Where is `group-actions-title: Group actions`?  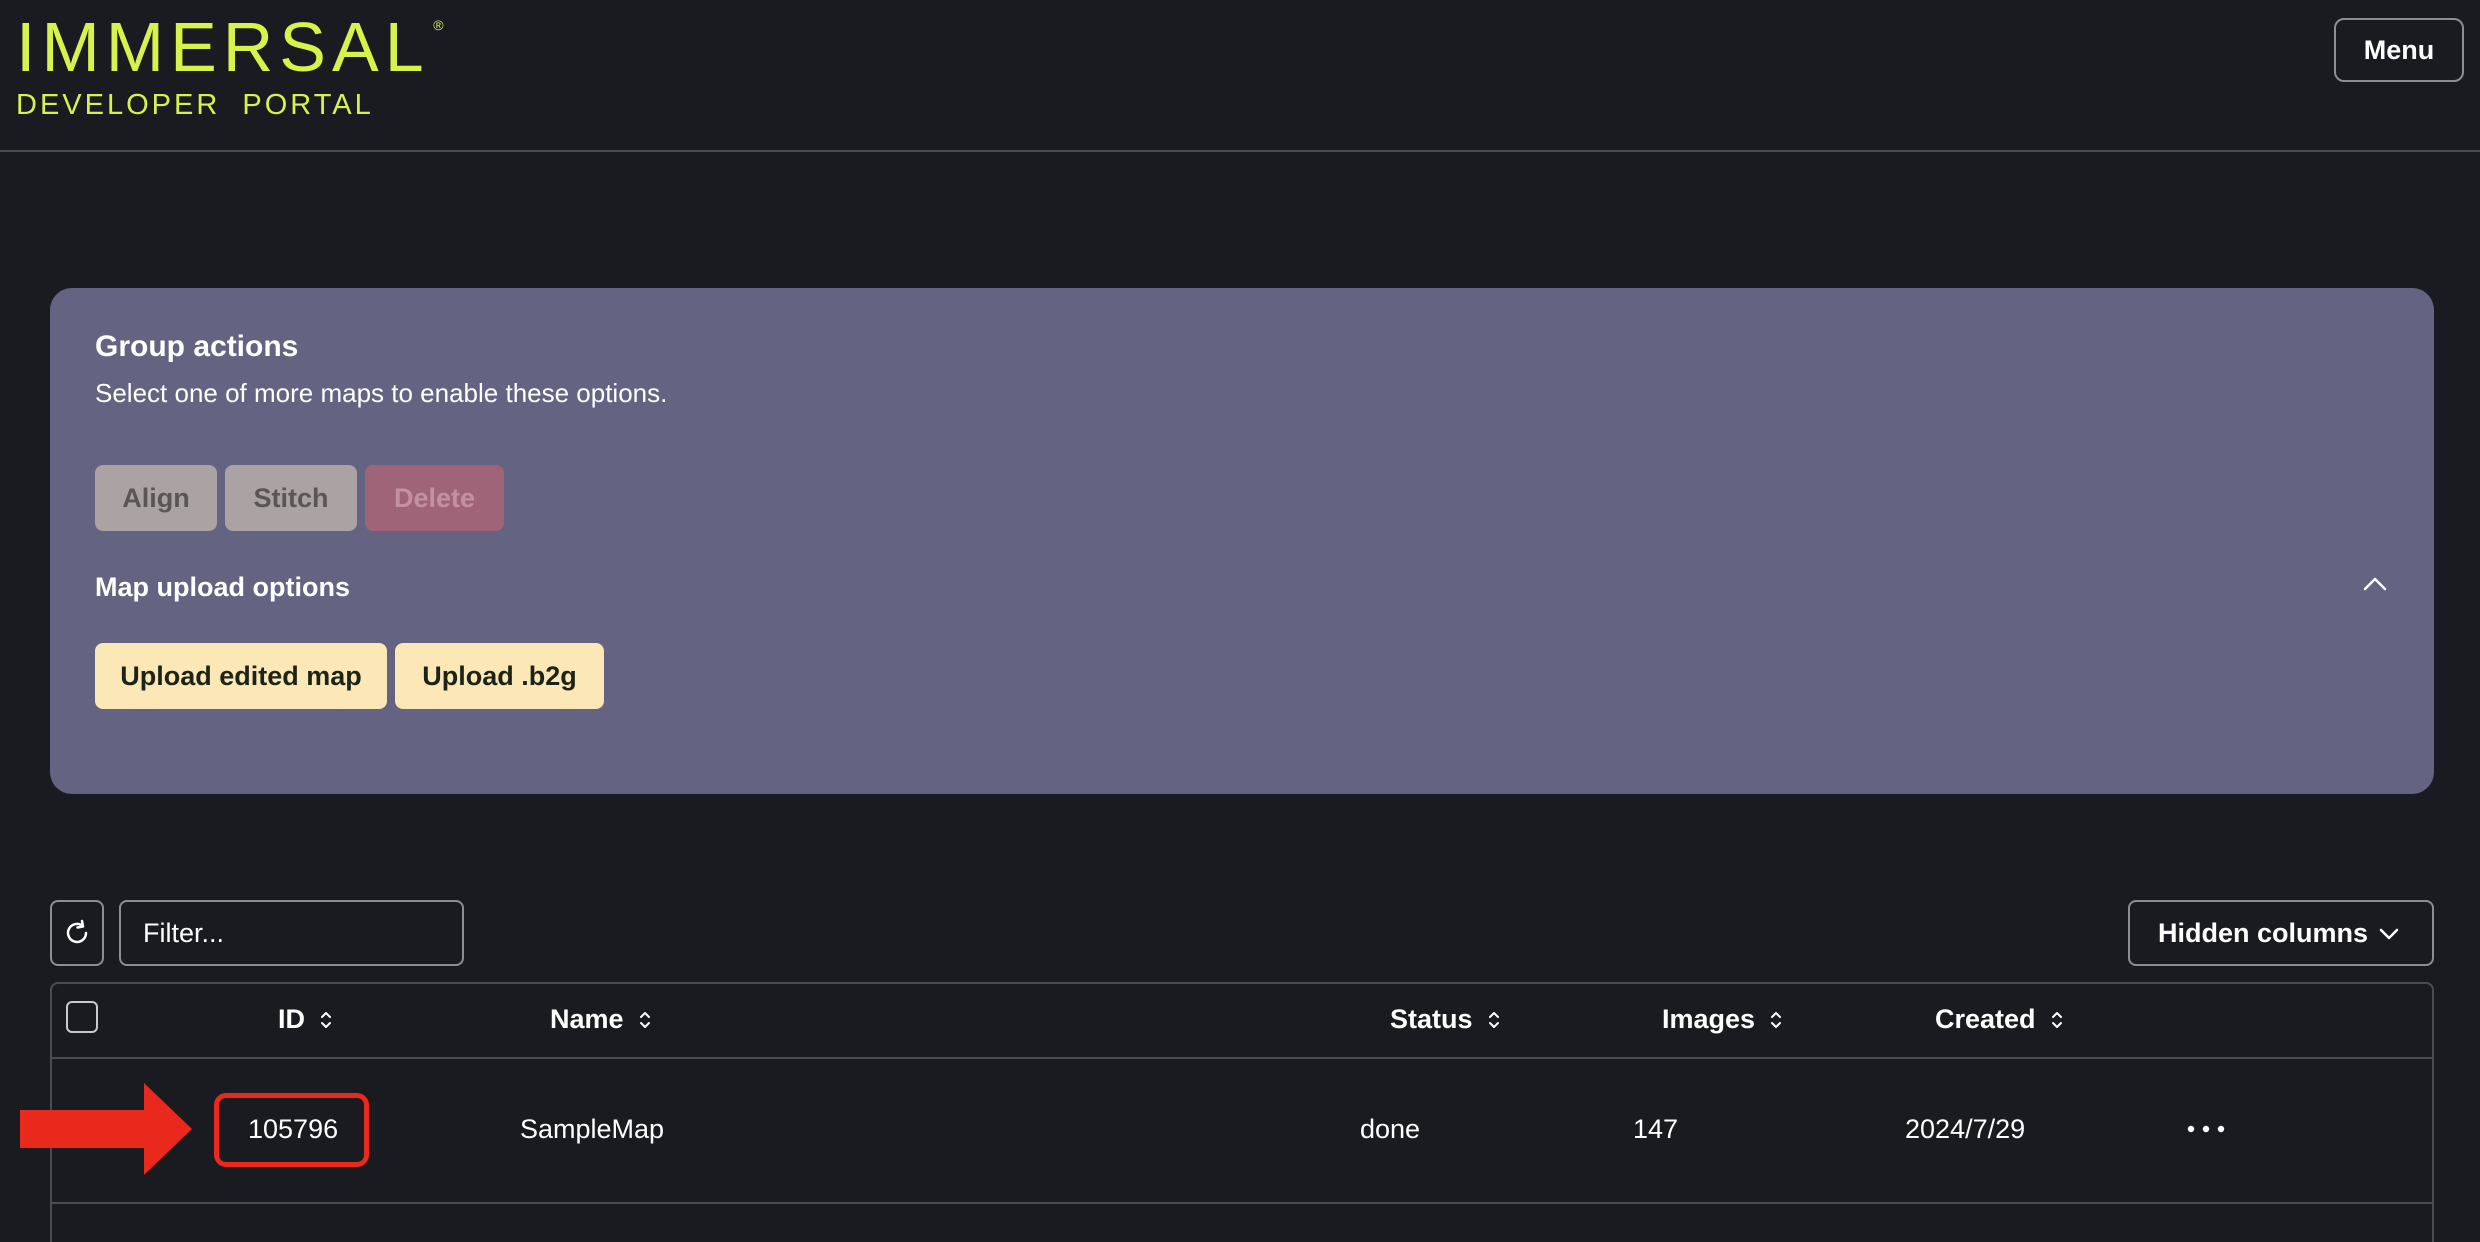
group-actions-title: Group actions is located at coordinates (197, 346).